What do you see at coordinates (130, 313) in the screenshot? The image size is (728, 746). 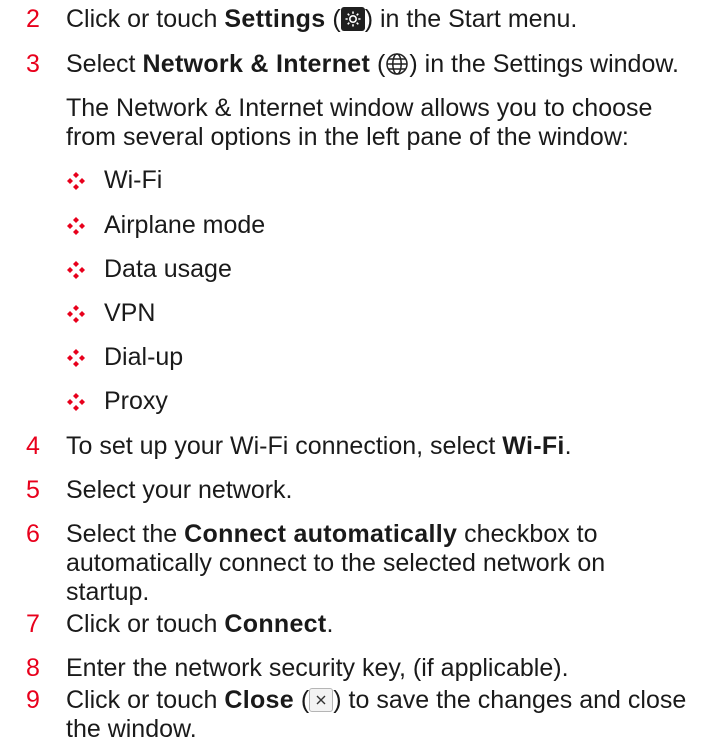 I see `option-label: VPN` at bounding box center [130, 313].